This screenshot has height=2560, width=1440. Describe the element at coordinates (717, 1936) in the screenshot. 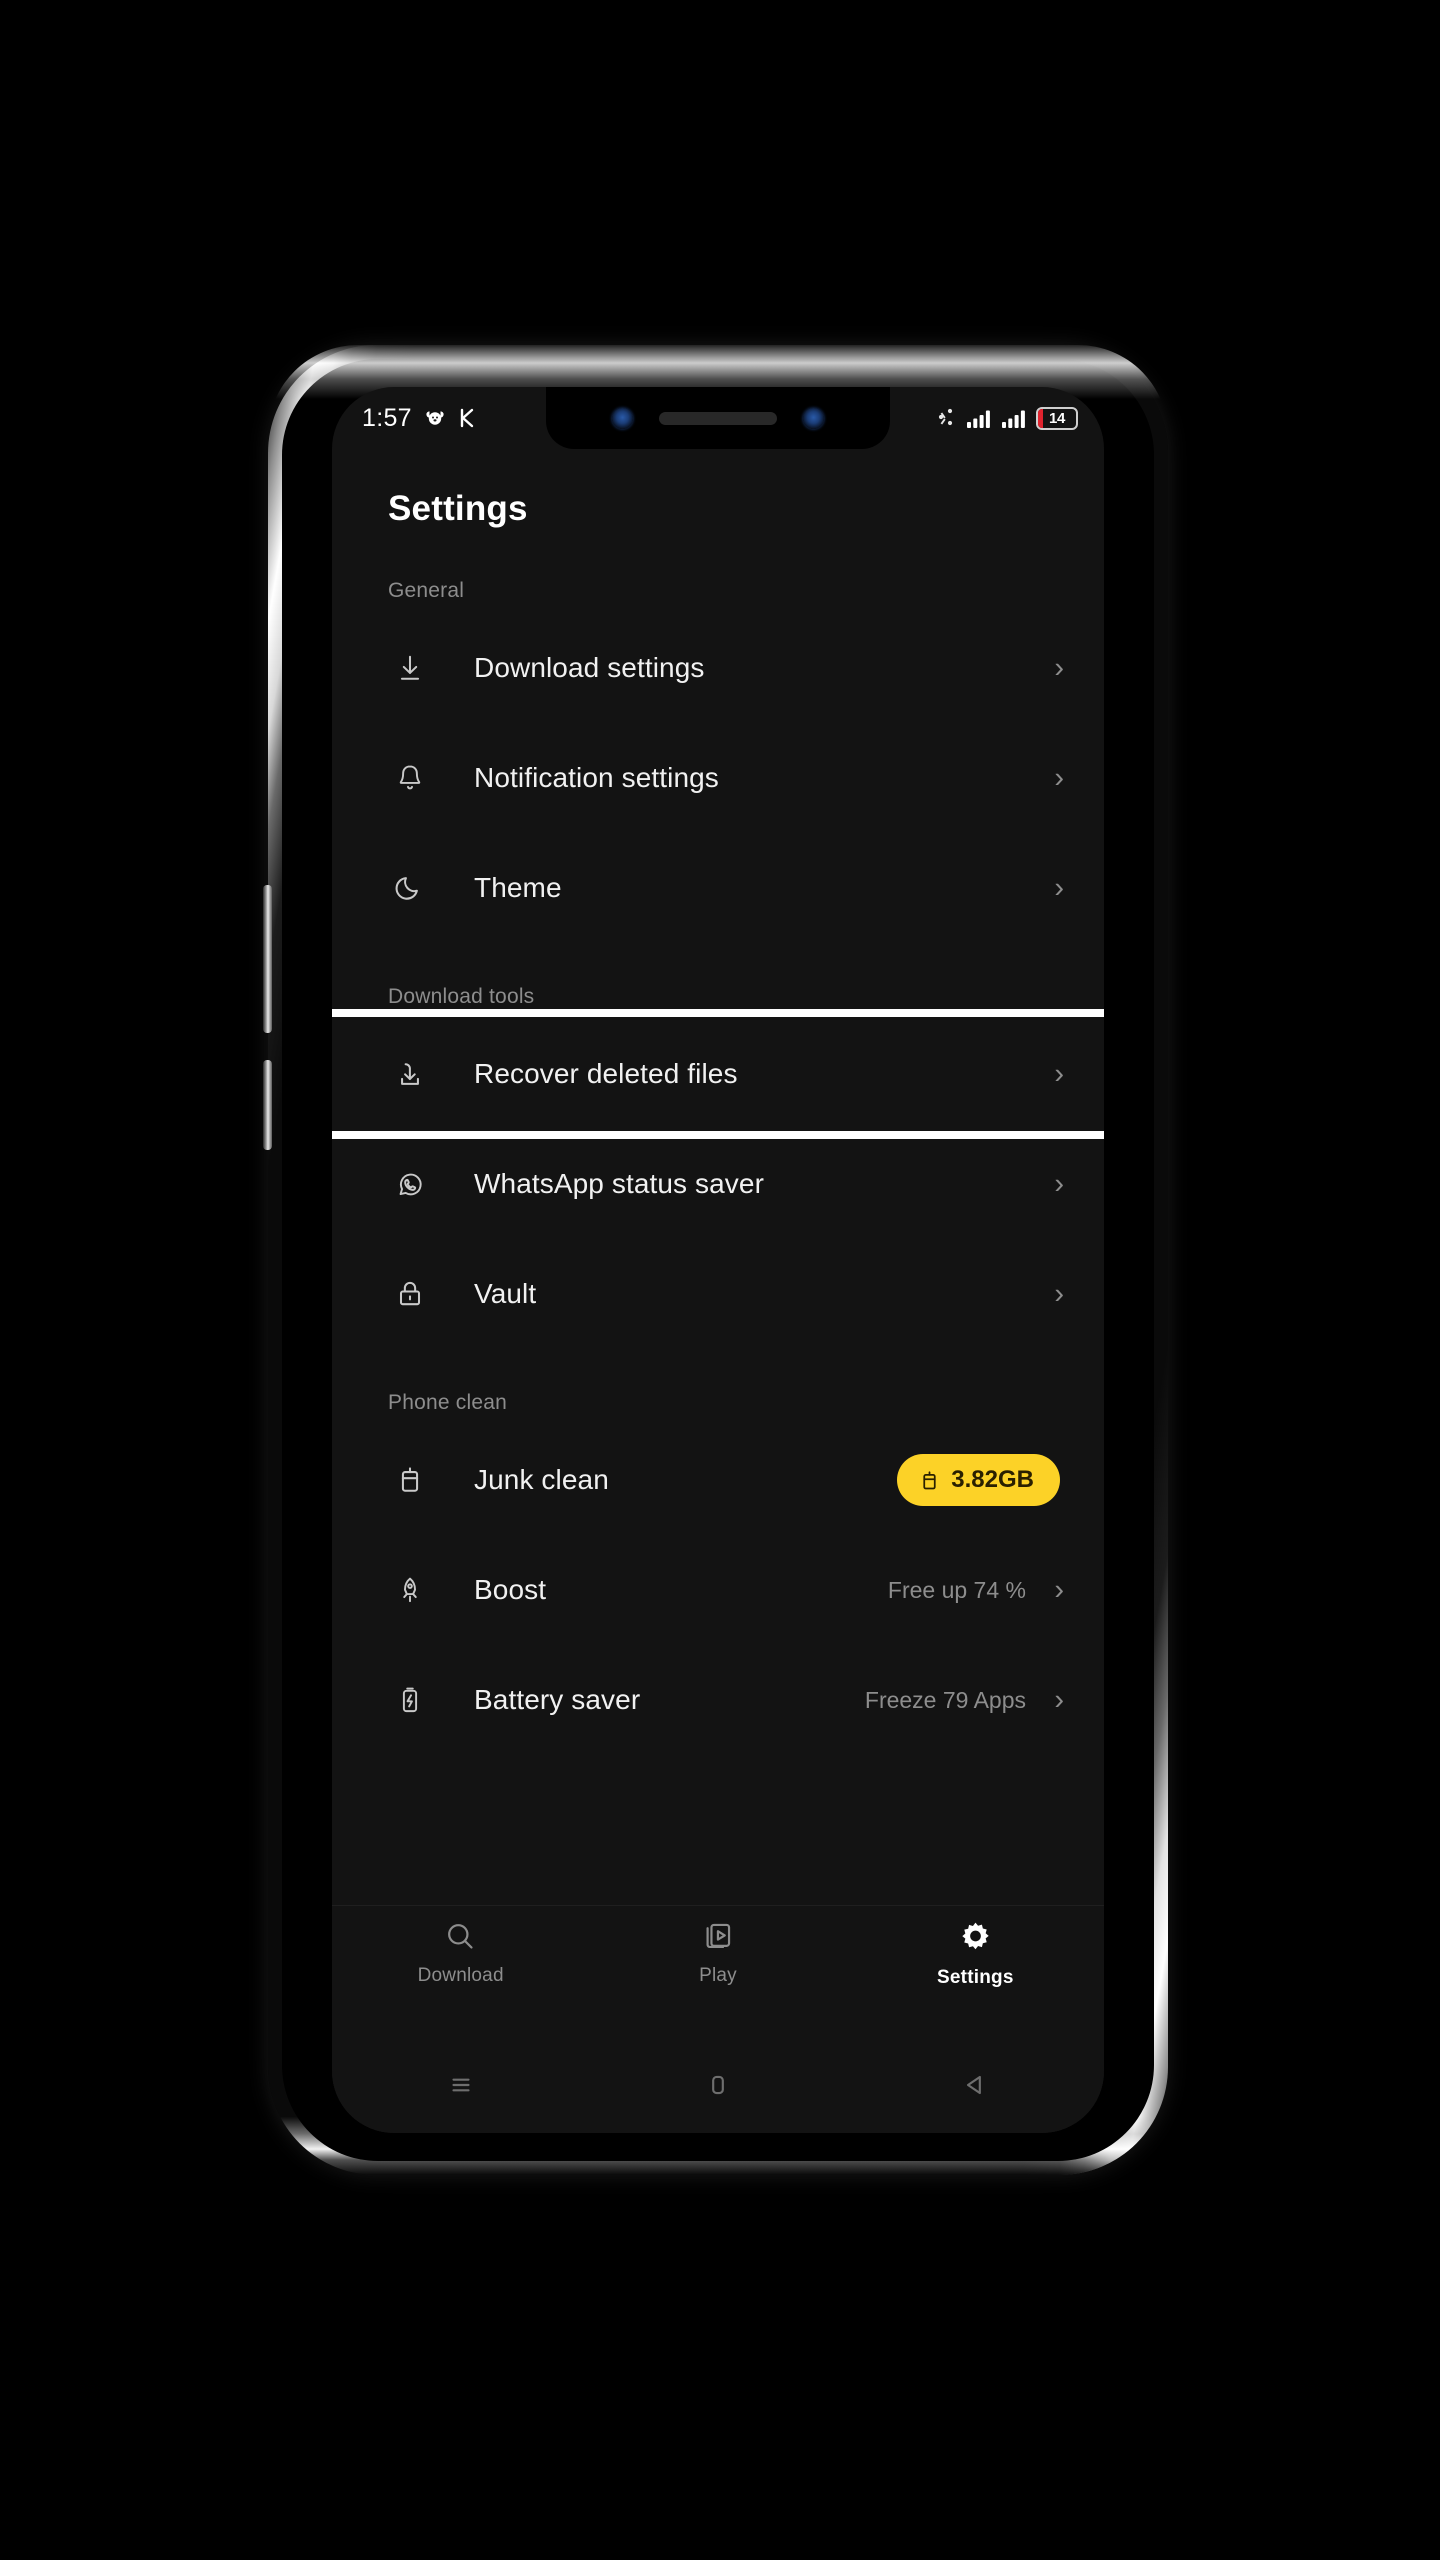

I see `video-stack-icon` at that location.